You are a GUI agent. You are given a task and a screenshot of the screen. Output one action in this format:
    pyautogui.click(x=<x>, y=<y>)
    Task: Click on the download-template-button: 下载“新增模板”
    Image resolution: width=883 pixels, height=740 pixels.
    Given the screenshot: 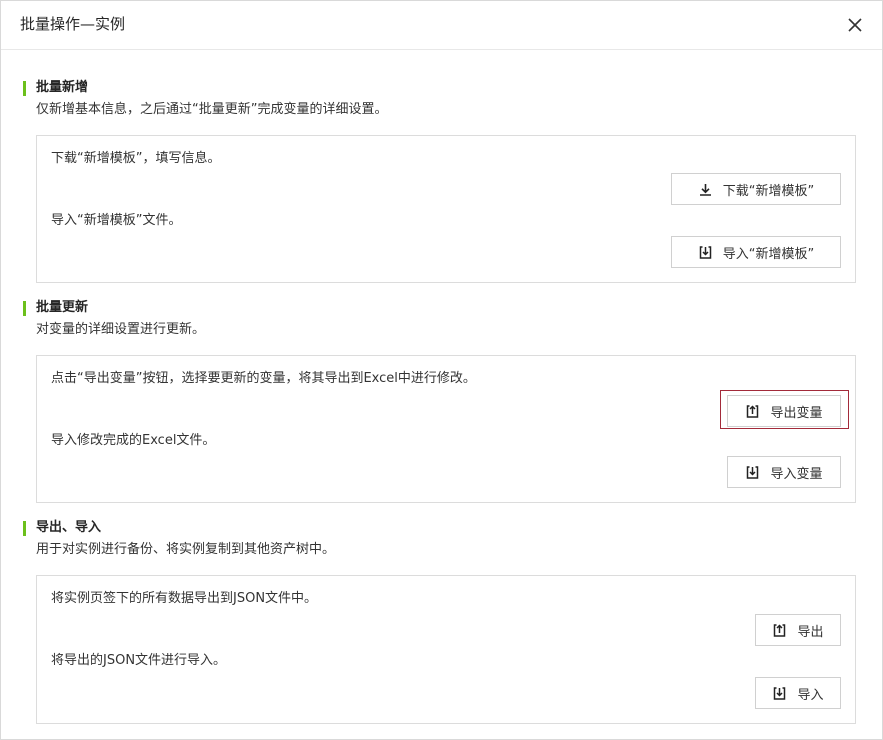 What is the action you would take?
    pyautogui.click(x=756, y=189)
    